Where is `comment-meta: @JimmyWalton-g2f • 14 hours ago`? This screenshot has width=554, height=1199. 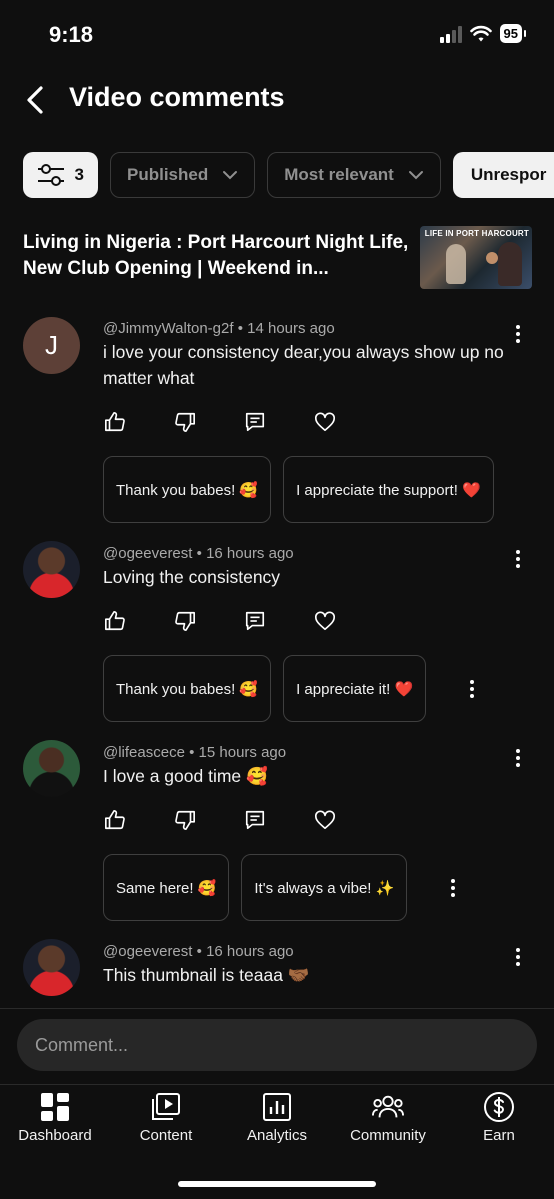 comment-meta: @JimmyWalton-g2f • 14 hours ago is located at coordinates (219, 328).